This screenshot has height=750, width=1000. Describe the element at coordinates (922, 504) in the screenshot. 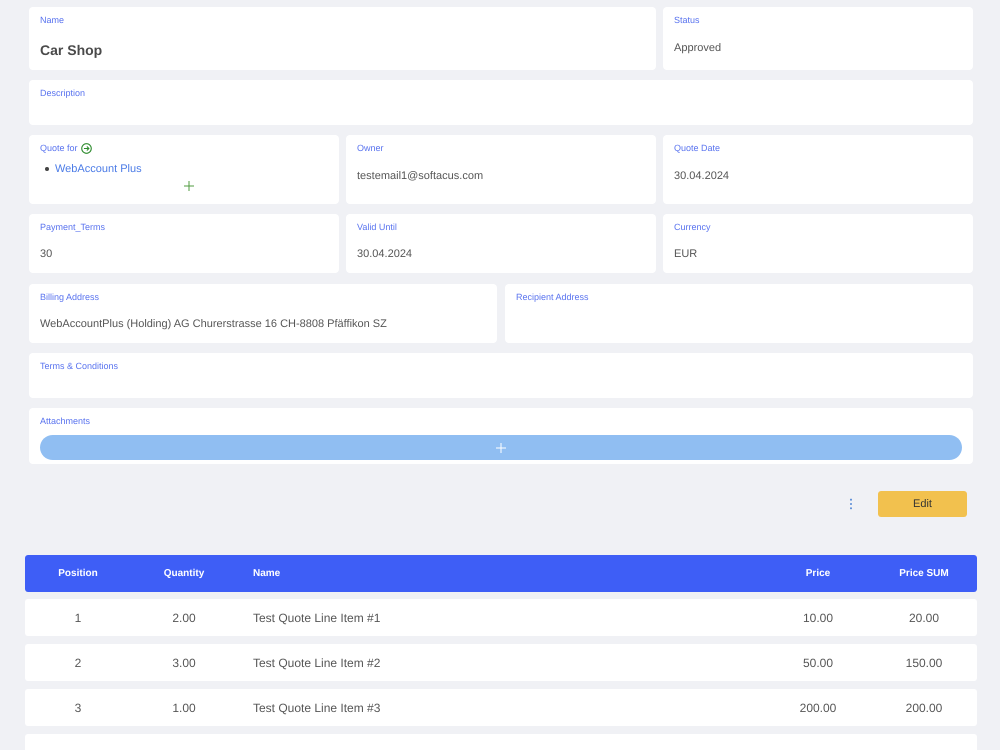

I see `edit-button: Edit` at that location.